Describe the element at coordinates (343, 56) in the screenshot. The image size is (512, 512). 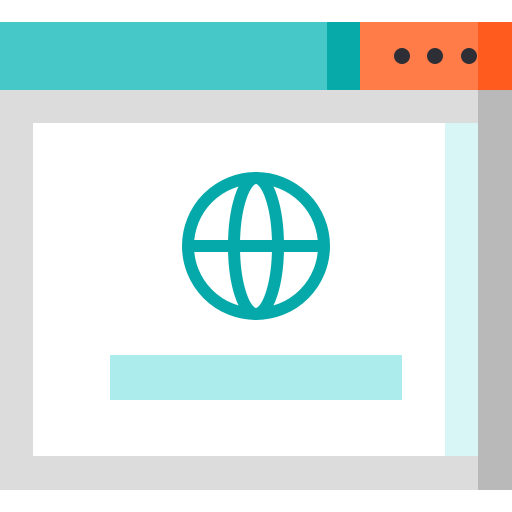
I see `title-bar-accent` at that location.